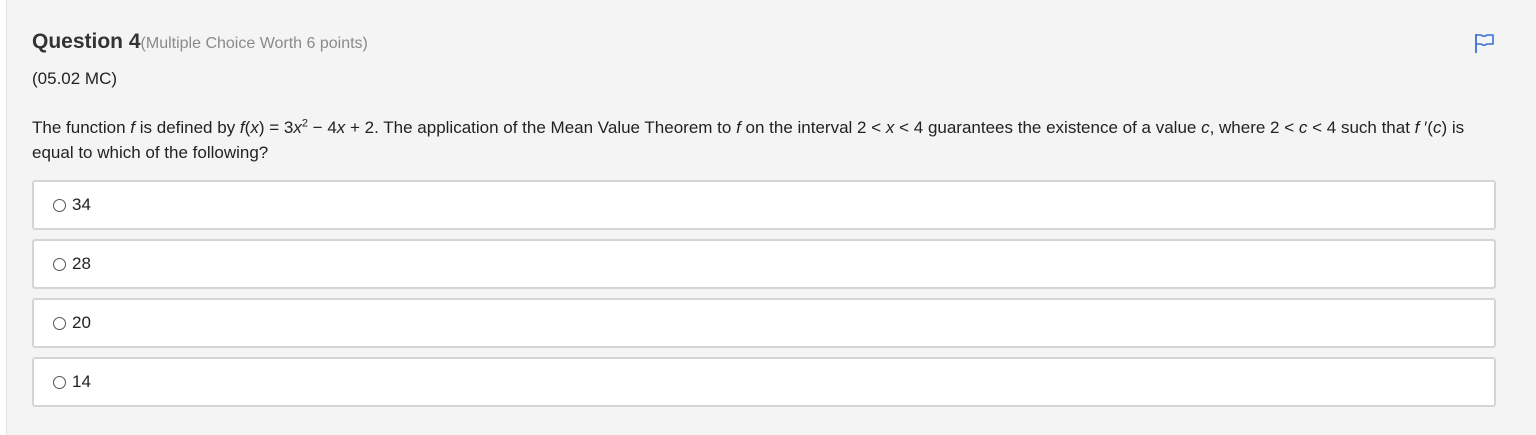 The image size is (1536, 435). Describe the element at coordinates (764, 382) in the screenshot. I see `answer-option: 14` at that location.